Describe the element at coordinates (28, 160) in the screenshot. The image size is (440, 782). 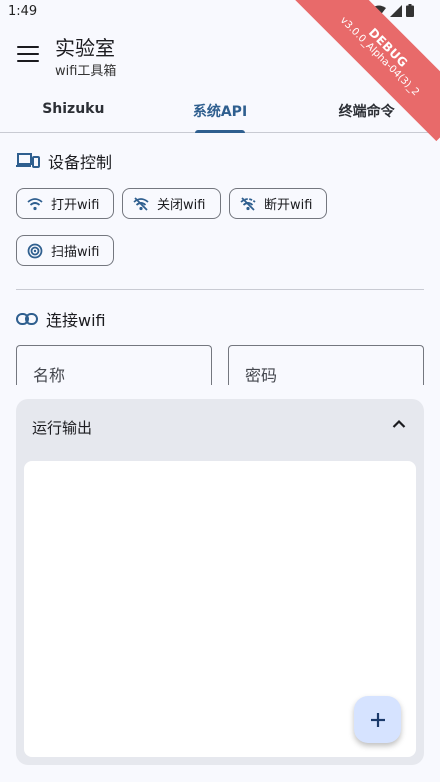
I see `devices-icon` at that location.